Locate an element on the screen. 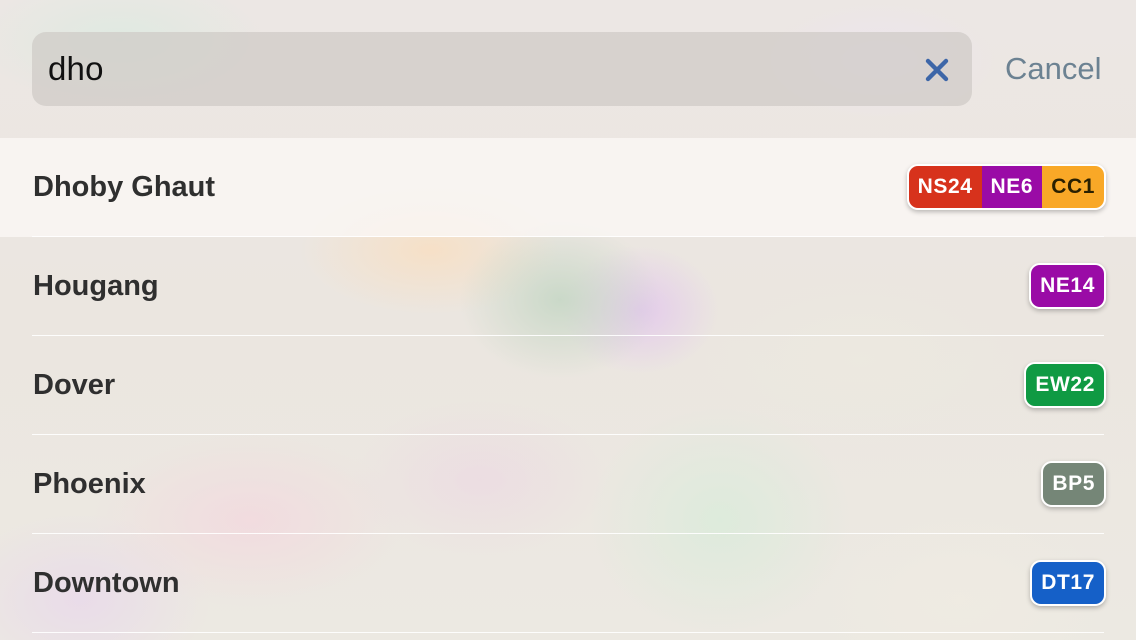  station-name: Phoenix is located at coordinates (89, 484).